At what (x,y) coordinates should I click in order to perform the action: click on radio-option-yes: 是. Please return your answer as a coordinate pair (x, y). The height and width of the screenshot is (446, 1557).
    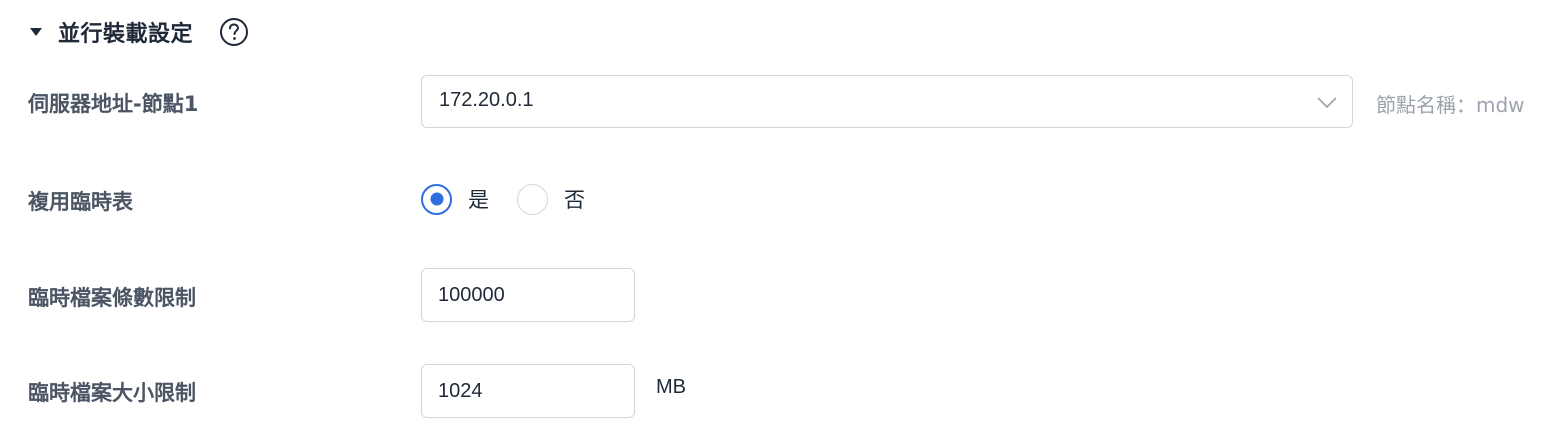
    Looking at the image, I should click on (455, 199).